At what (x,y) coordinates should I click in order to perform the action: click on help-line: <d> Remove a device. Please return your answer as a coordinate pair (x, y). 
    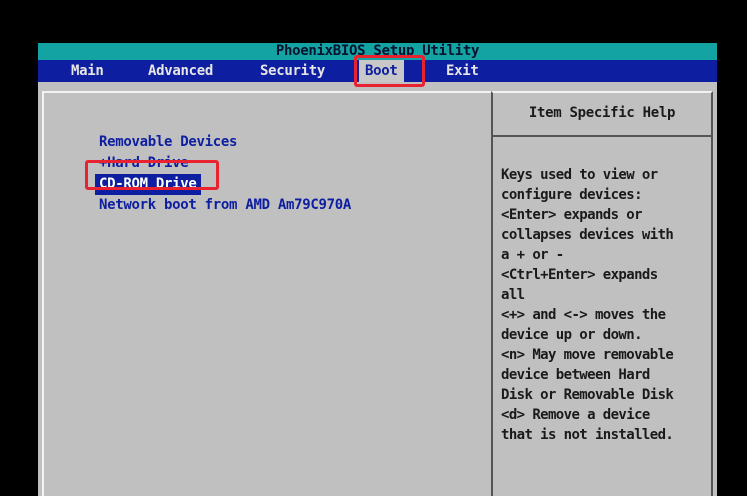
    Looking at the image, I should click on (575, 415).